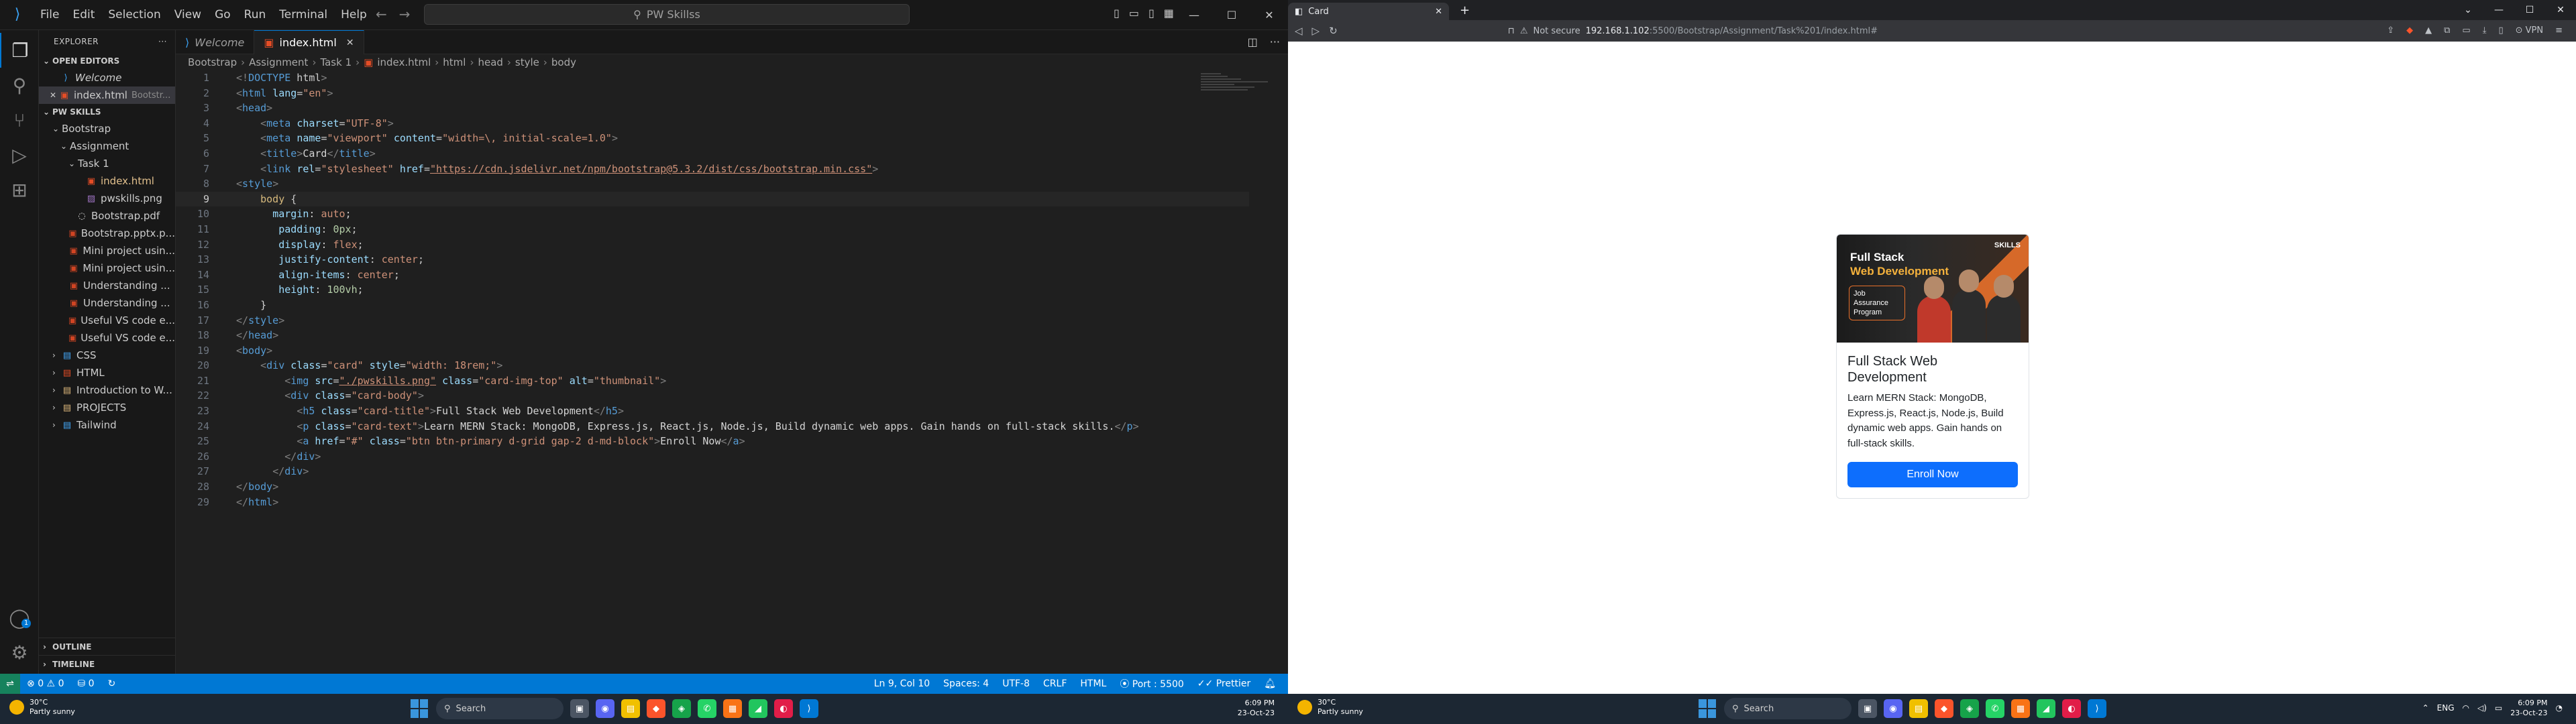 The width and height of the screenshot is (2576, 724). Describe the element at coordinates (222, 14) in the screenshot. I see `menu-go: Go` at that location.